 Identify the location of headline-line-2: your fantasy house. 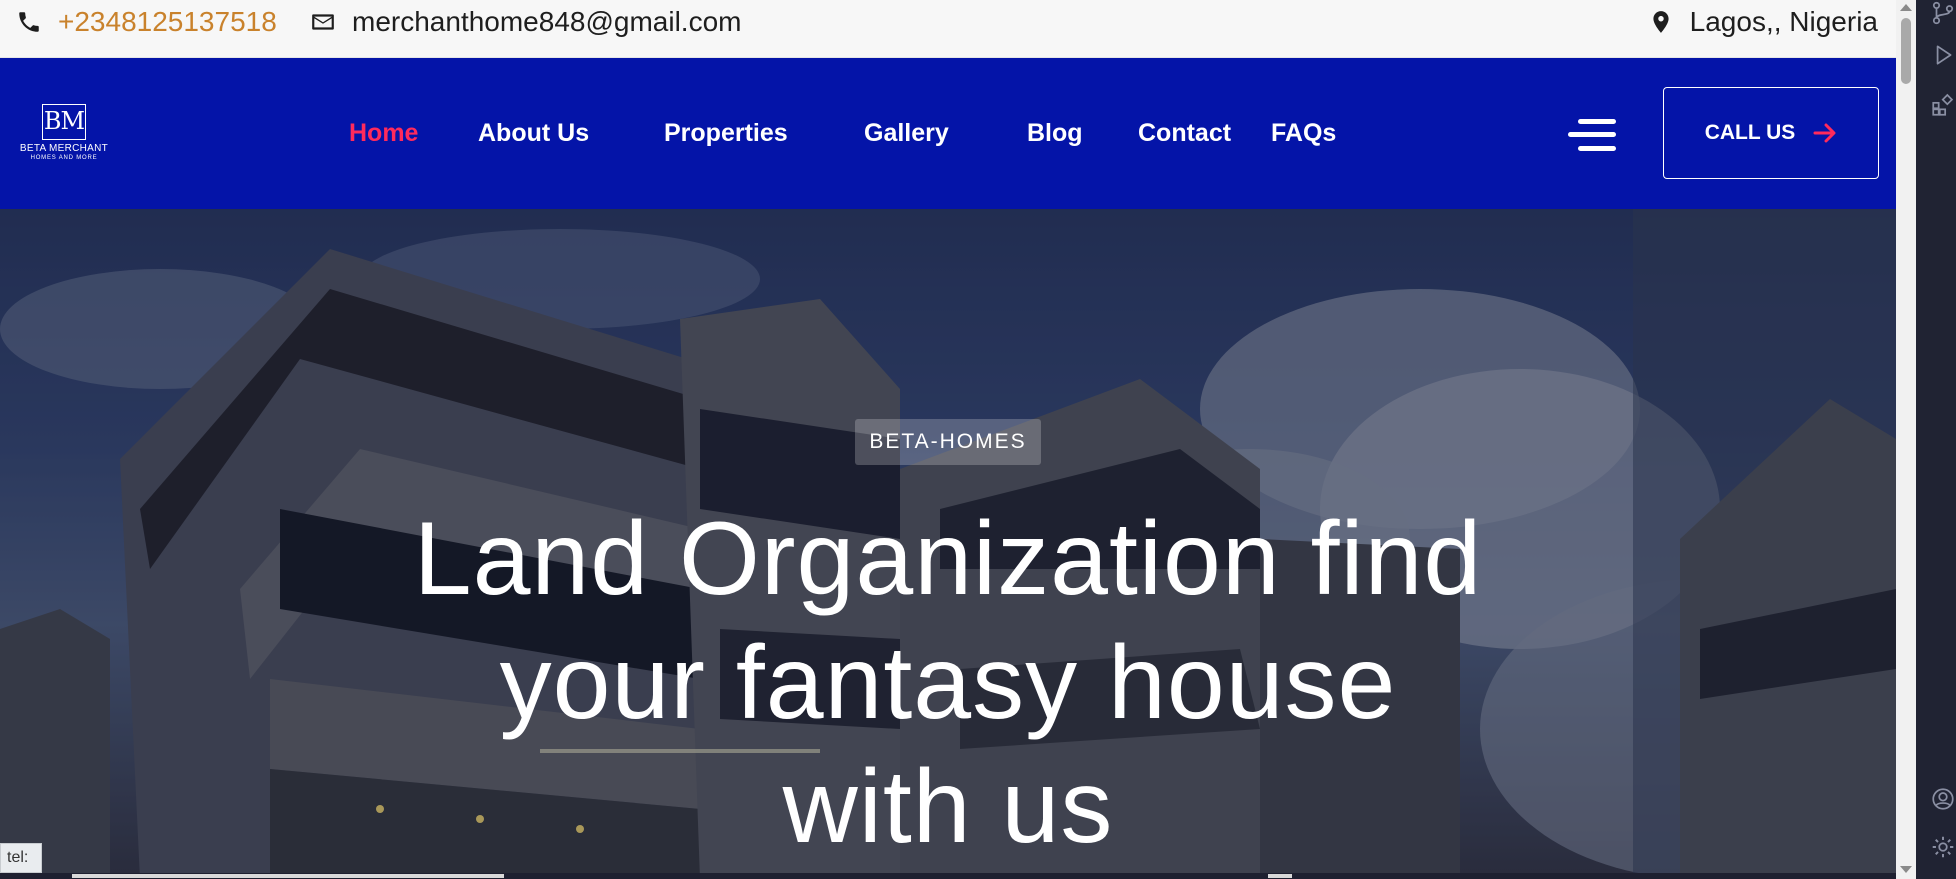
(948, 683).